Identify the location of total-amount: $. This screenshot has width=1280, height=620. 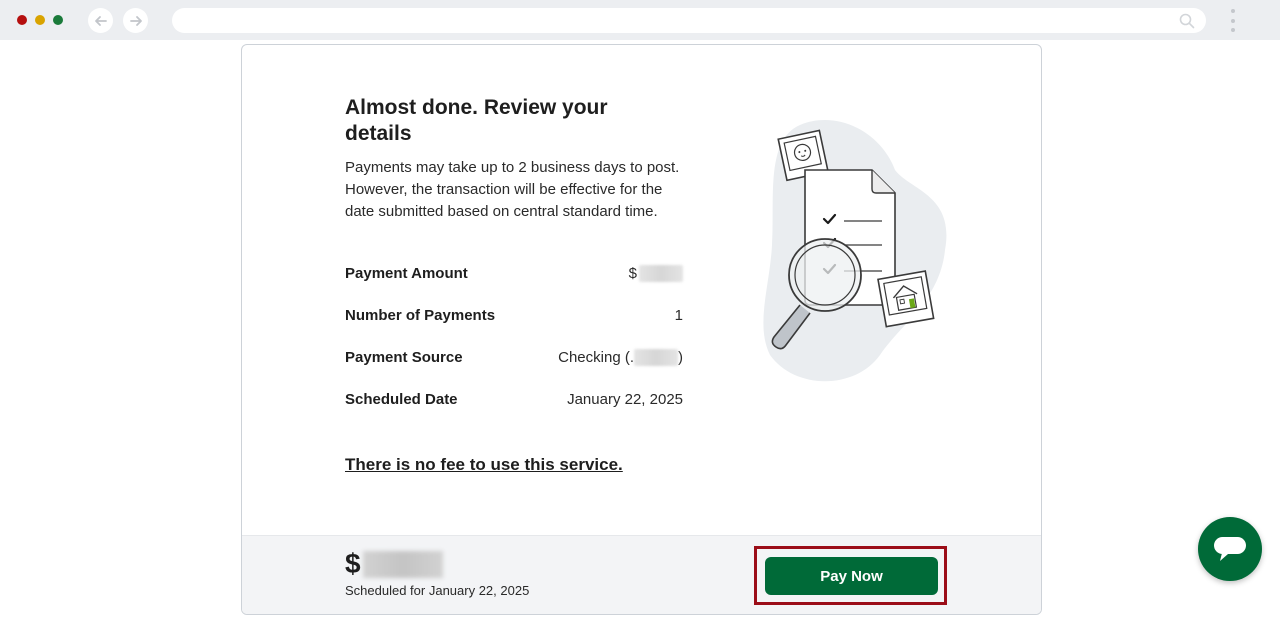
(394, 564).